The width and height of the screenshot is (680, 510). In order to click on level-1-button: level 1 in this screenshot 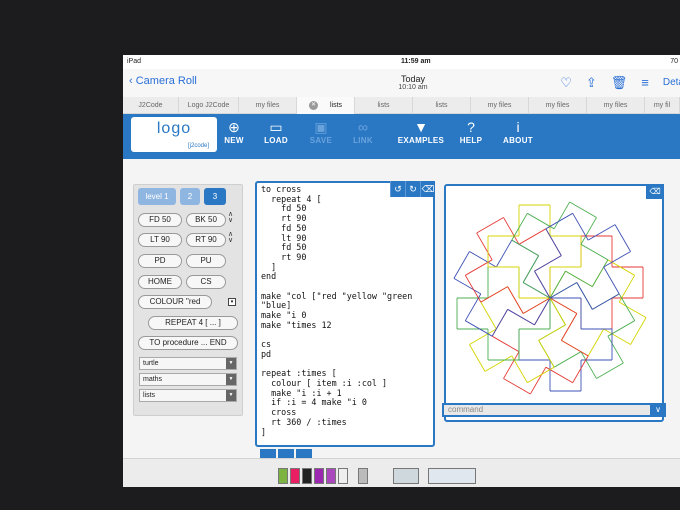, I will do `click(157, 196)`.